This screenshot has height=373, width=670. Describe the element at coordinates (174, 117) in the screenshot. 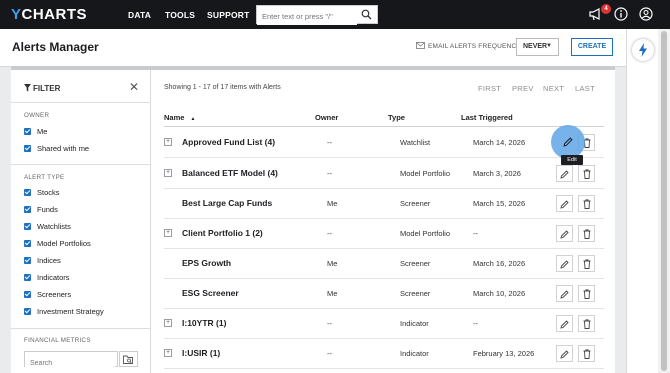

I see `column-label: Name` at that location.